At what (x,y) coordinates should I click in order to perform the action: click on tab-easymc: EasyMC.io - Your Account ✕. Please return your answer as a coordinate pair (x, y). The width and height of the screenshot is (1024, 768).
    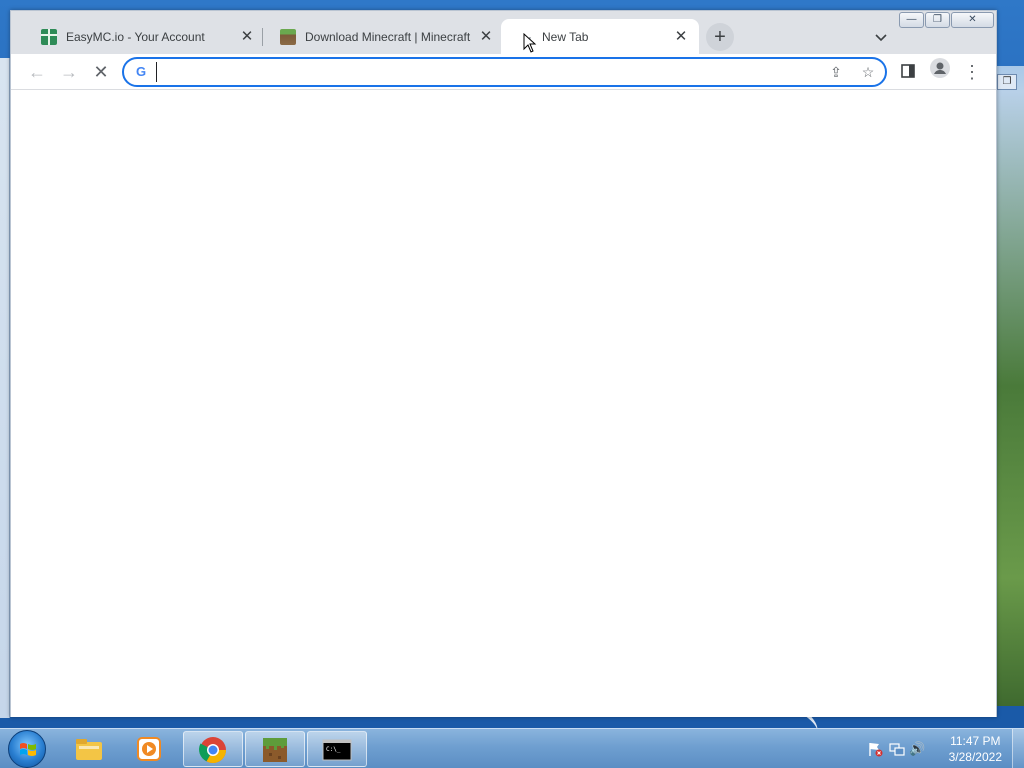
    Looking at the image, I should click on (145, 36).